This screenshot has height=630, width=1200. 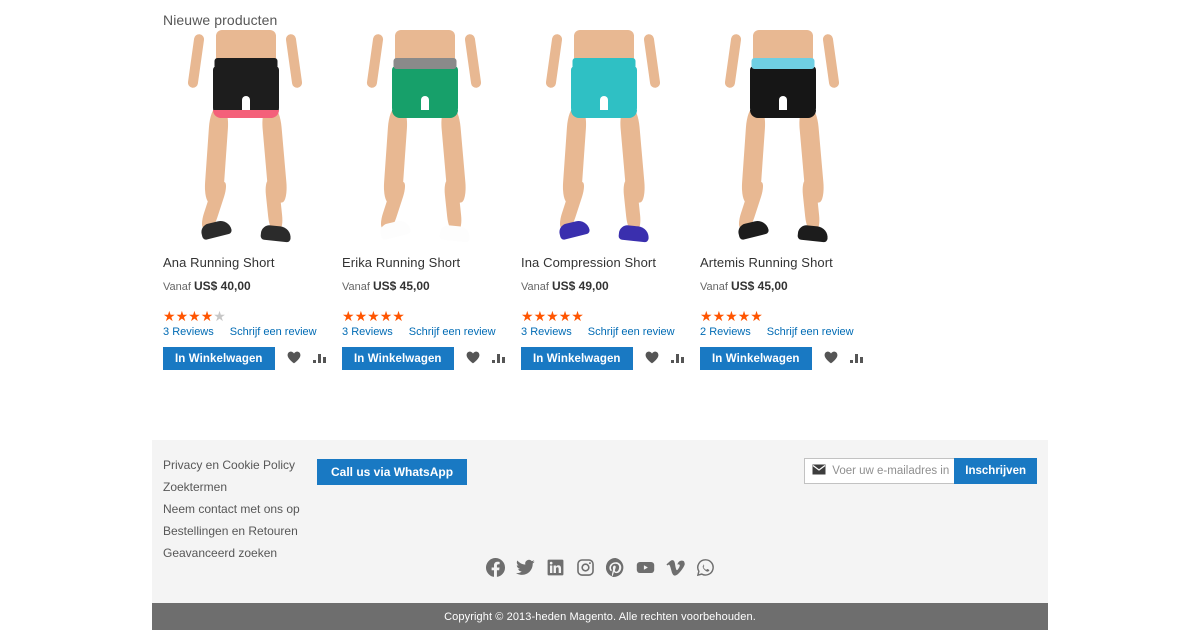 What do you see at coordinates (252, 286) in the screenshot?
I see `product-price: Vanaf US$ 40,00` at bounding box center [252, 286].